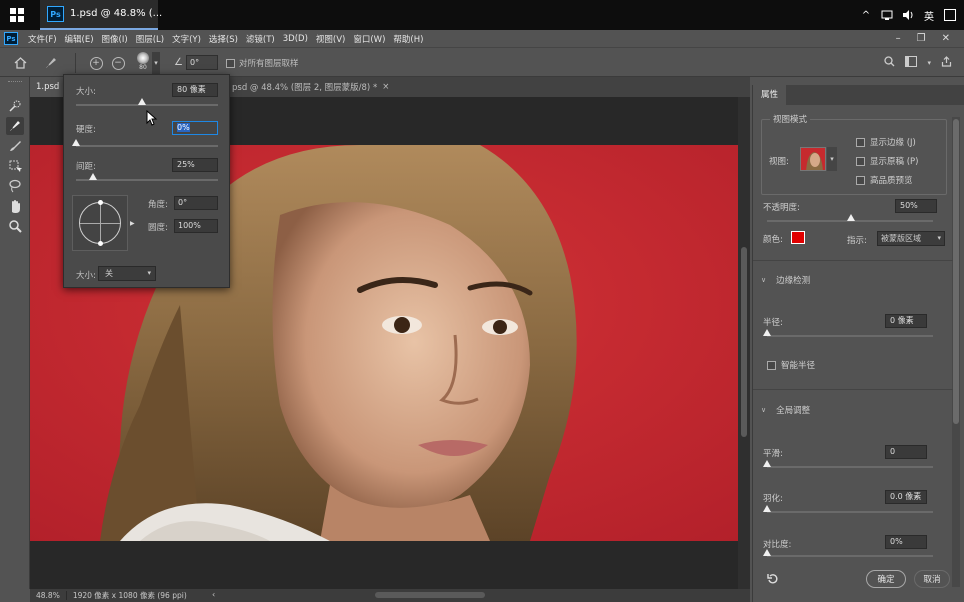 Image resolution: width=964 pixels, height=602 pixels. Describe the element at coordinates (20, 63) in the screenshot. I see `home-icon` at that location.